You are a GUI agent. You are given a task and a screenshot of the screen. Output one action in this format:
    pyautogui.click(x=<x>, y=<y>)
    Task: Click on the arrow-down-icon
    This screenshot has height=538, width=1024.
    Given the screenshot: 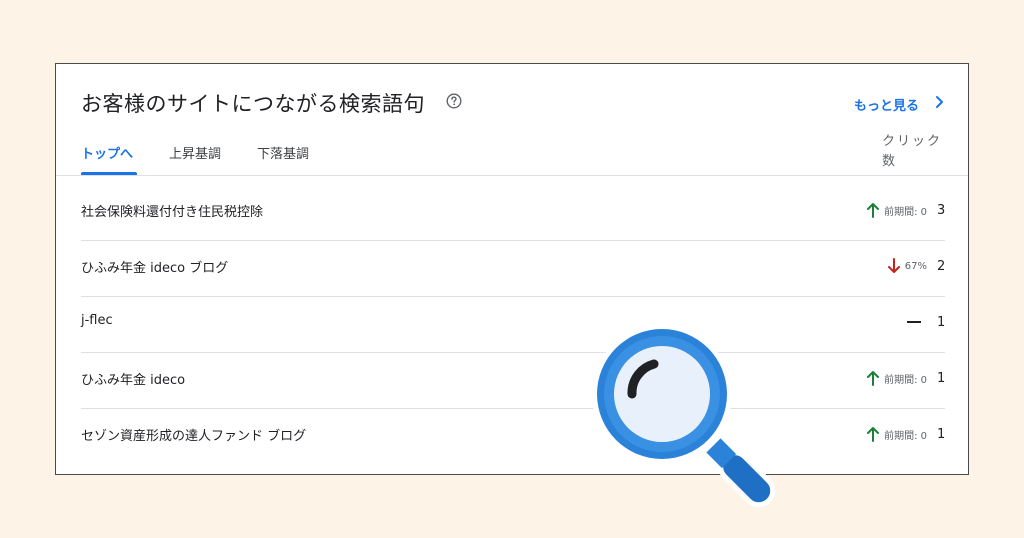 What is the action you would take?
    pyautogui.click(x=893, y=265)
    